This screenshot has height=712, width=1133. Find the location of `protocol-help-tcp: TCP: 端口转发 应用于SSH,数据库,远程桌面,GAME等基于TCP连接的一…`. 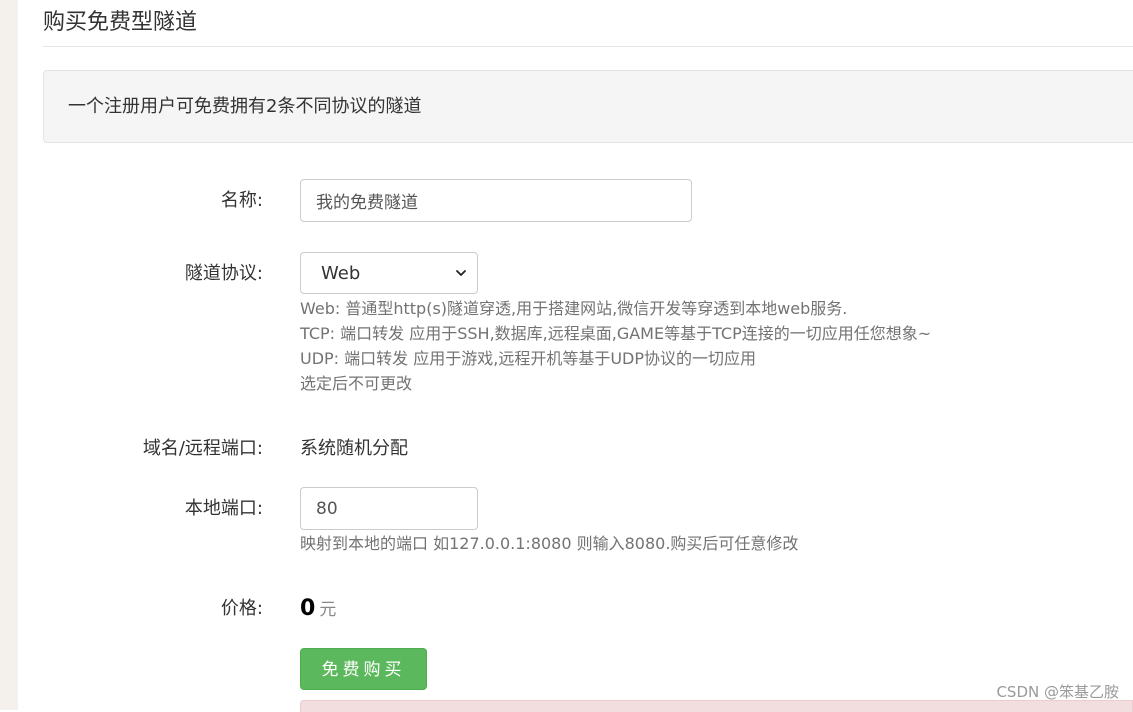

protocol-help-tcp: TCP: 端口转发 应用于SSH,数据库,远程桌面,GAME等基于TCP连接的一… is located at coordinates (616, 333).